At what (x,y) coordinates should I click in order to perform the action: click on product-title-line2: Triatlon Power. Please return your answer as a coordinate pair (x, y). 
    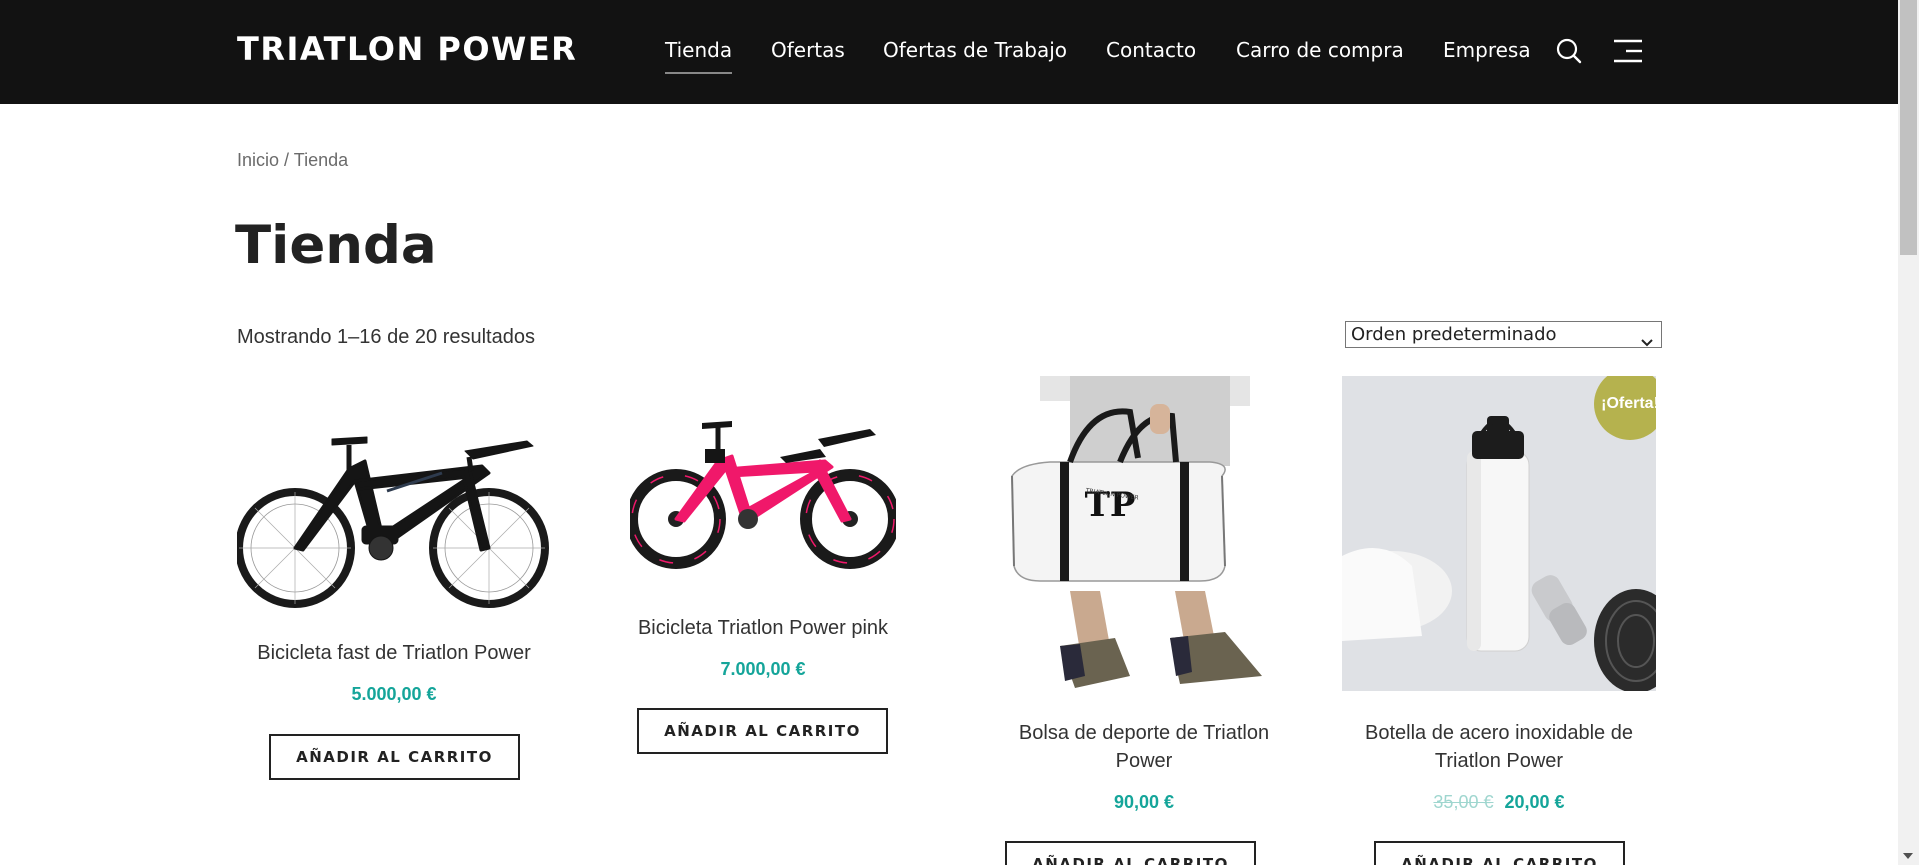
    Looking at the image, I should click on (1499, 761).